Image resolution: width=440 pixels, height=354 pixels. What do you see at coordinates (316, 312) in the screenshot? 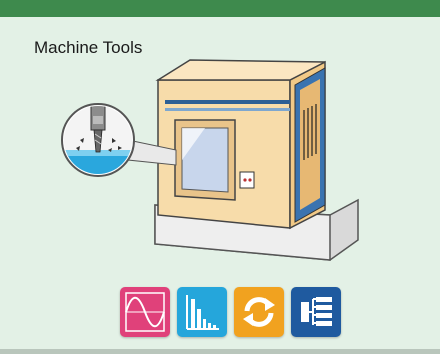
I see `list-tree-icon` at bounding box center [316, 312].